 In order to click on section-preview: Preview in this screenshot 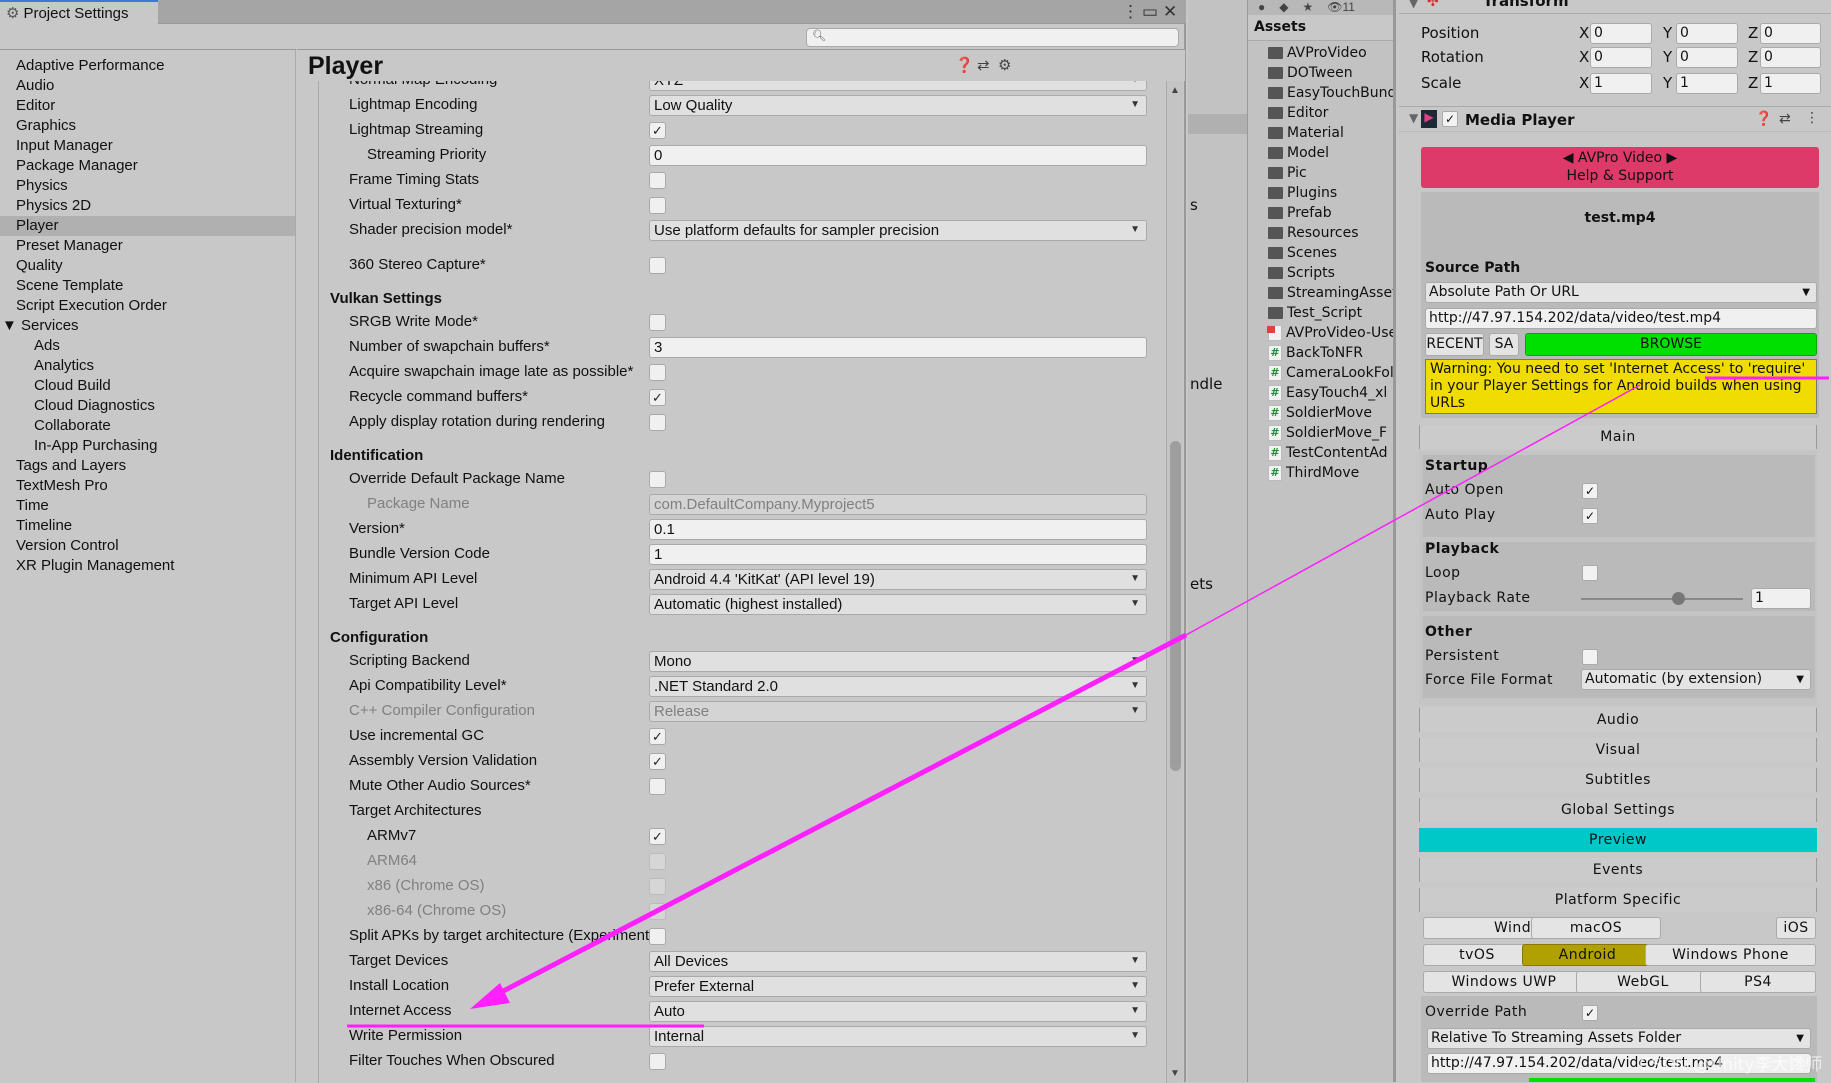, I will do `click(1618, 840)`.